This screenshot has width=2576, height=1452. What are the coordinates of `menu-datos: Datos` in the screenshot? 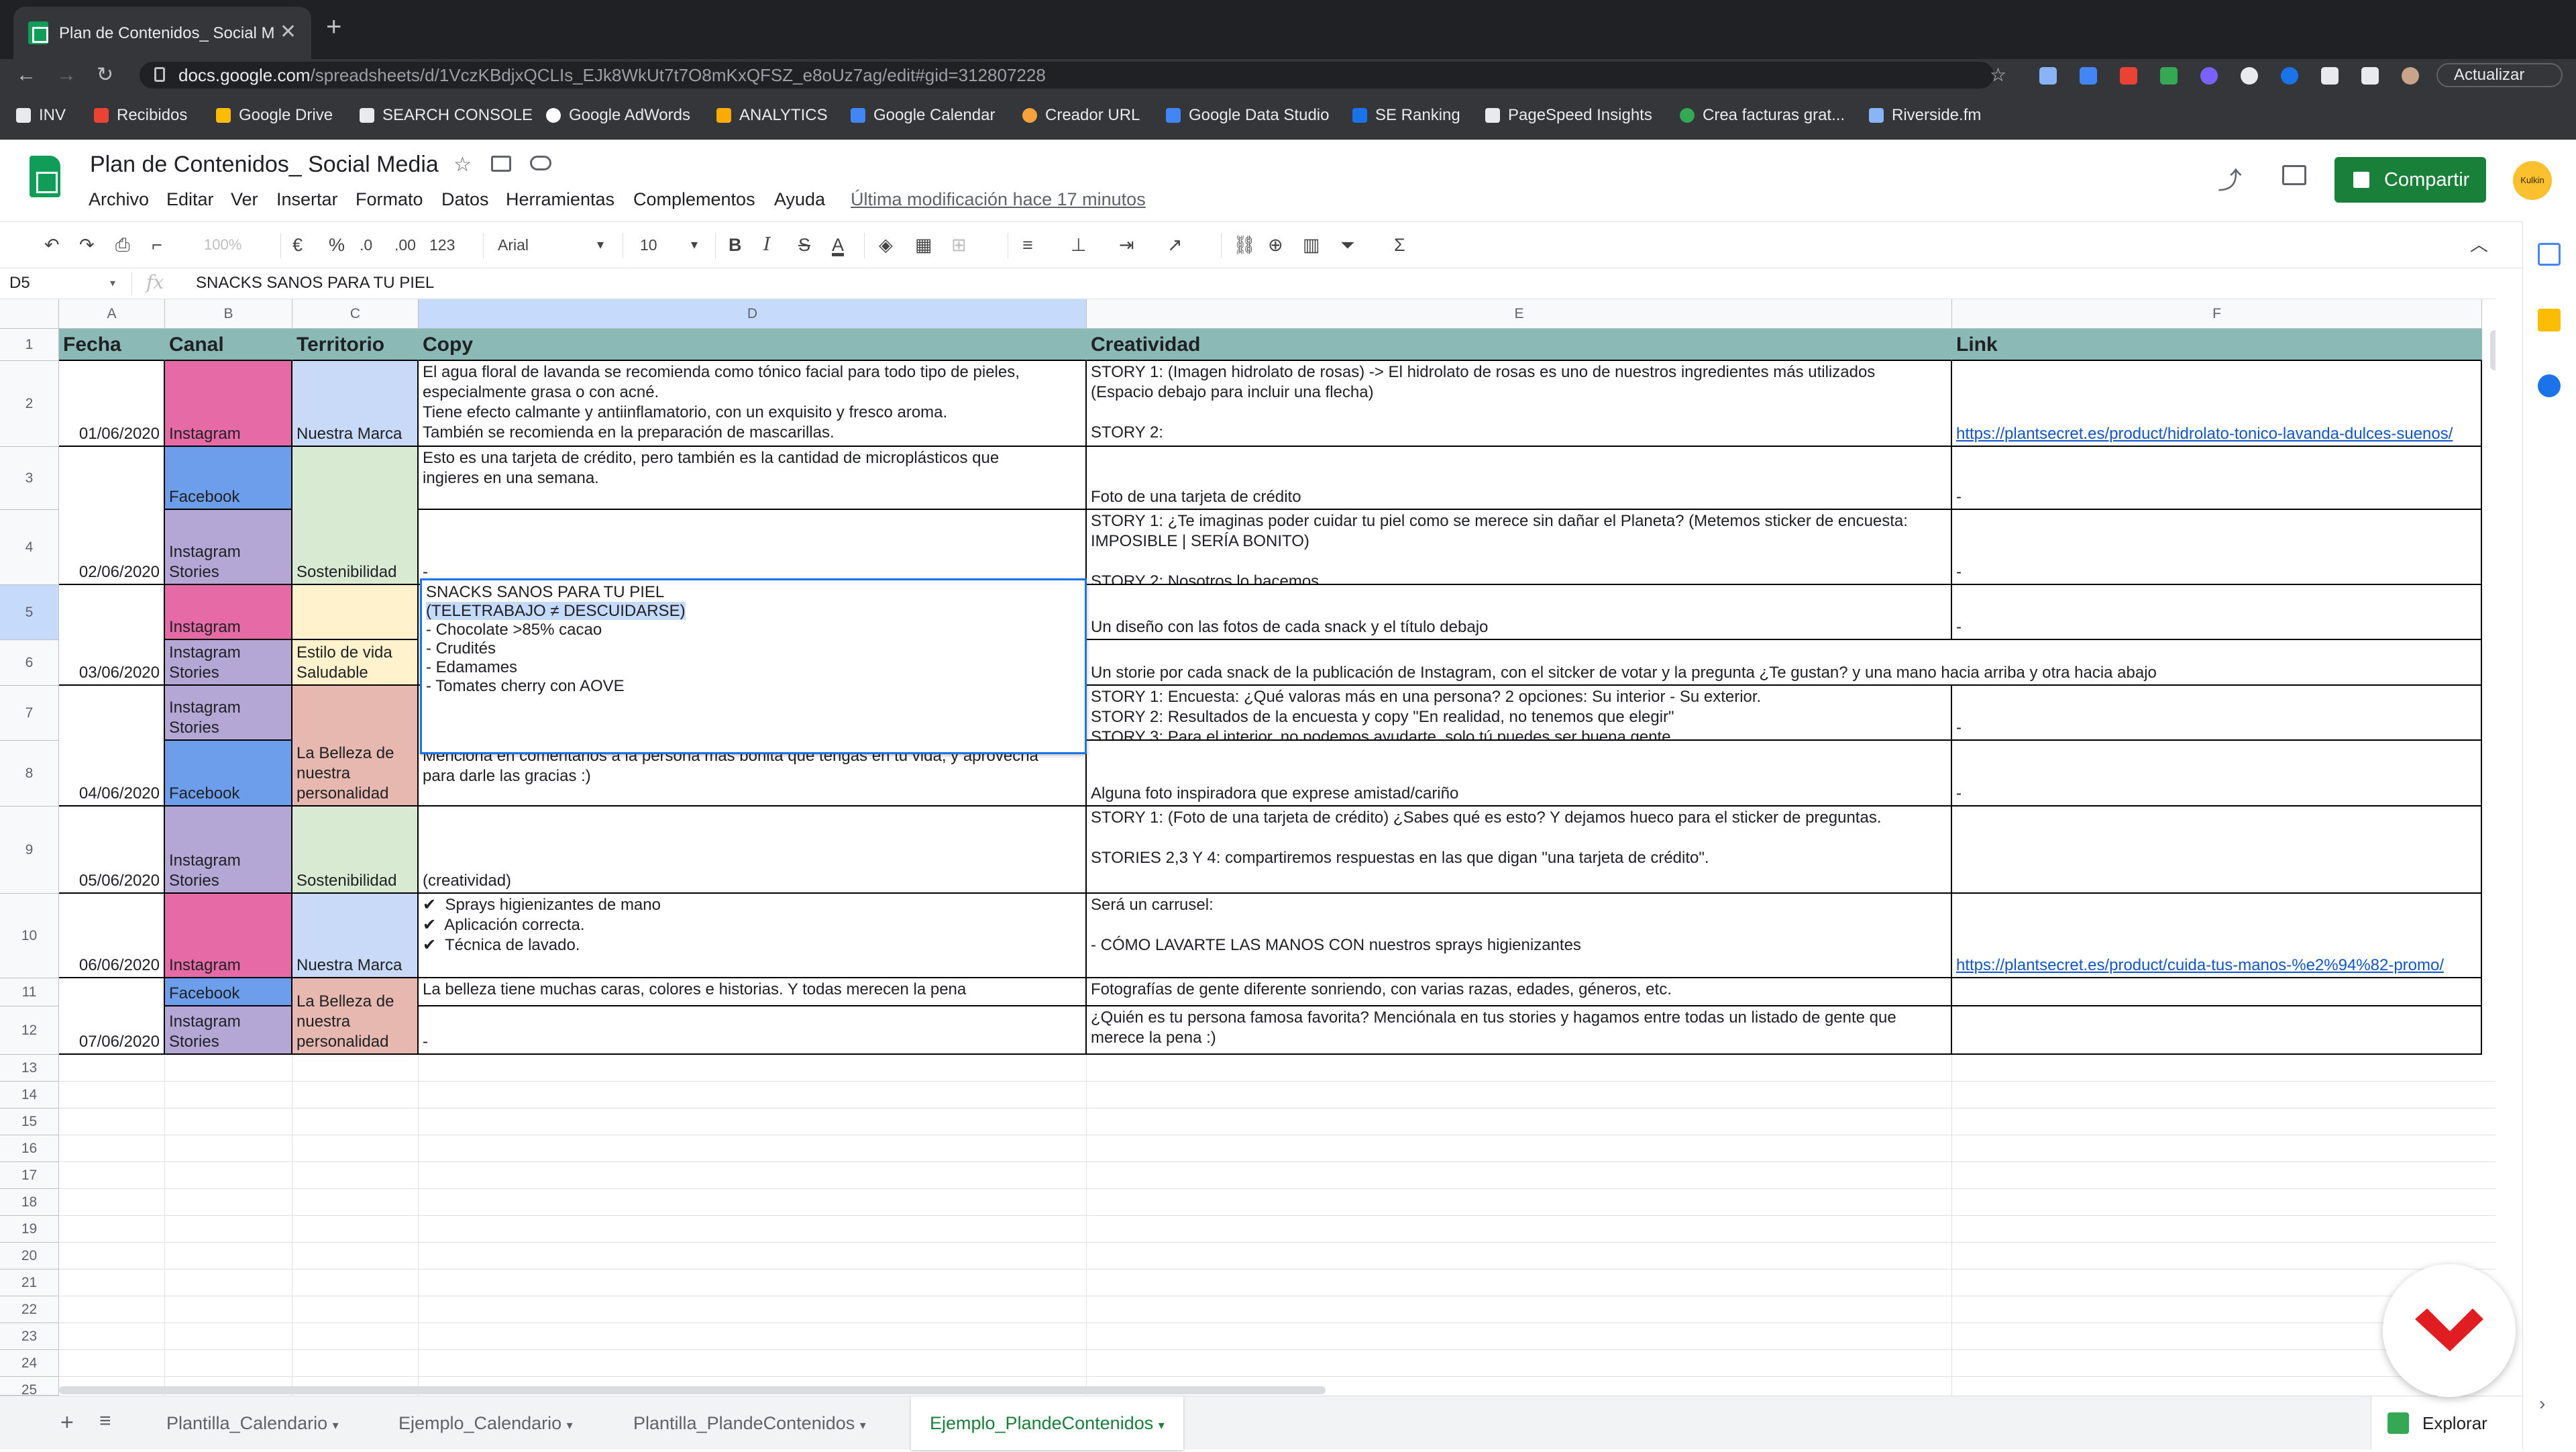 It's located at (465, 200).